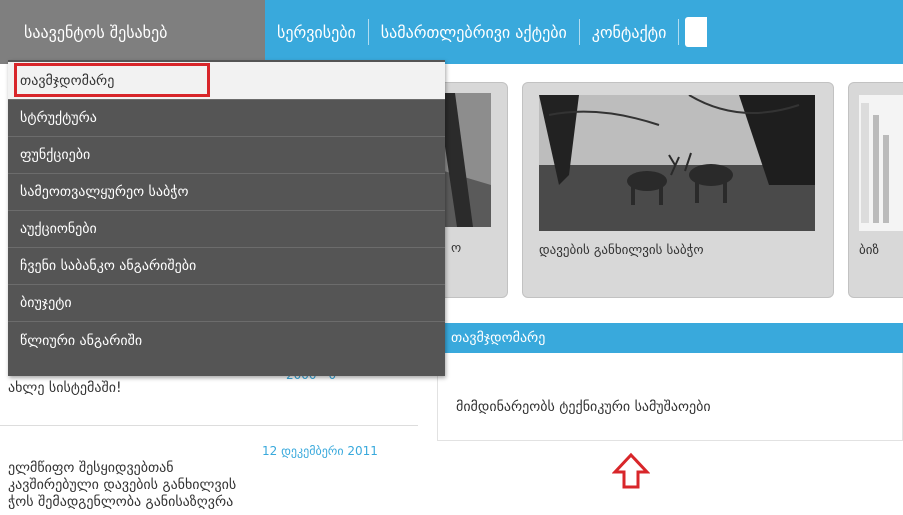  Describe the element at coordinates (498, 338) in the screenshot. I see `section-title: თავმჯდომარე` at that location.